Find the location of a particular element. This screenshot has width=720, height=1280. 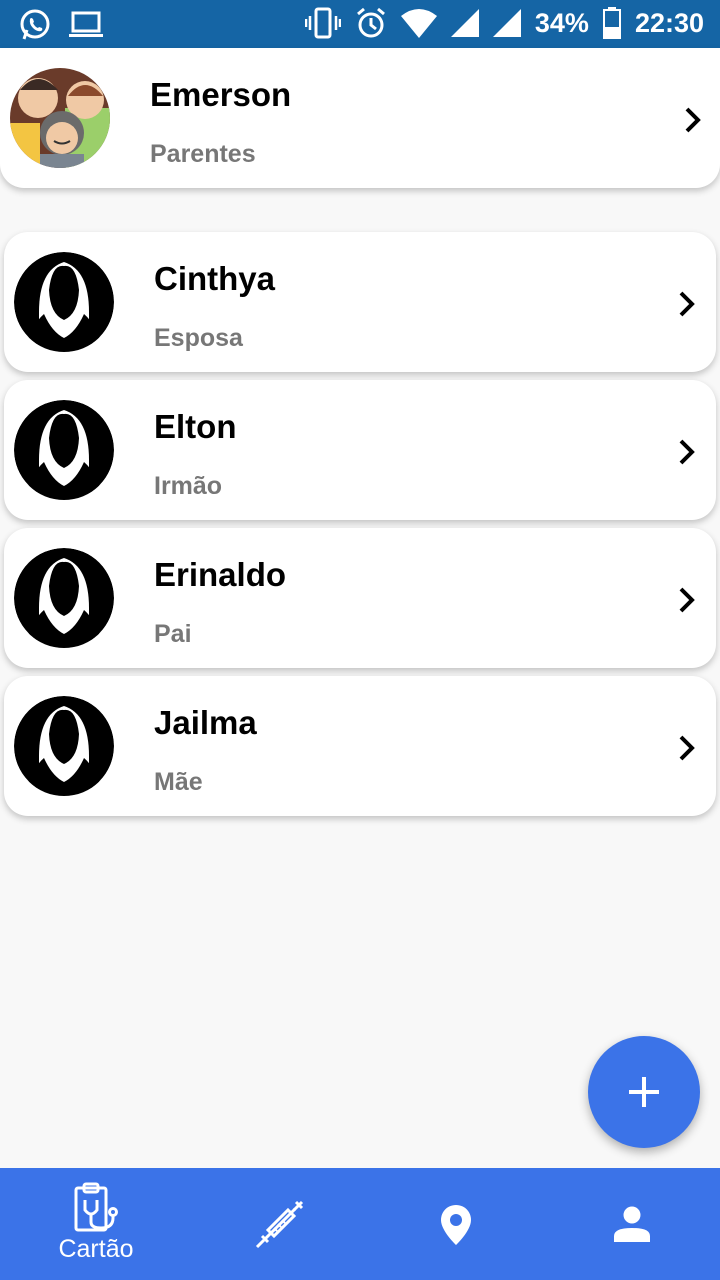

nav-item-cartao: Cartão is located at coordinates (96, 1224).